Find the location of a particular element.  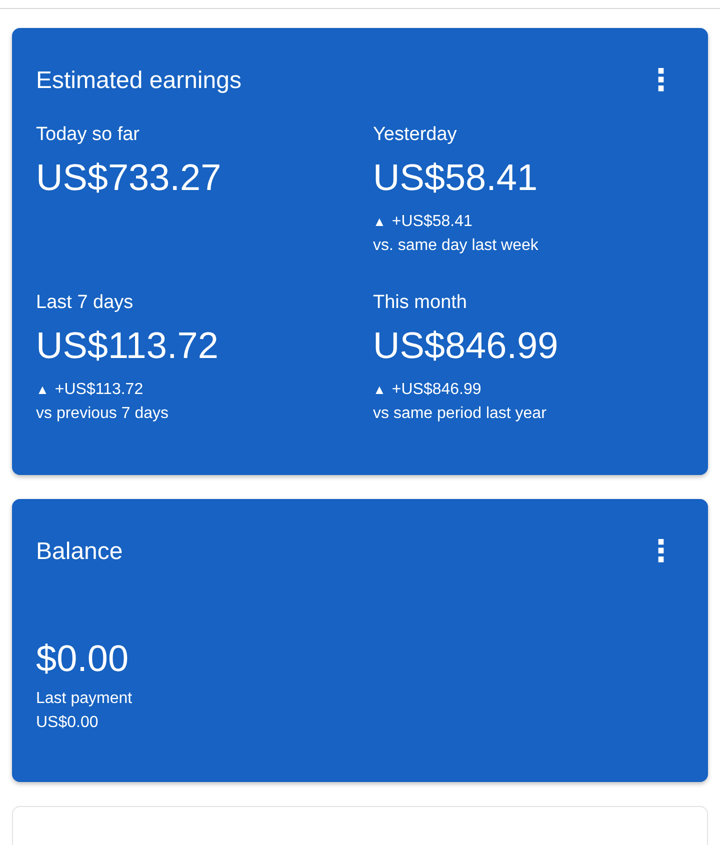

change-amount: +US$58.41 is located at coordinates (432, 222).